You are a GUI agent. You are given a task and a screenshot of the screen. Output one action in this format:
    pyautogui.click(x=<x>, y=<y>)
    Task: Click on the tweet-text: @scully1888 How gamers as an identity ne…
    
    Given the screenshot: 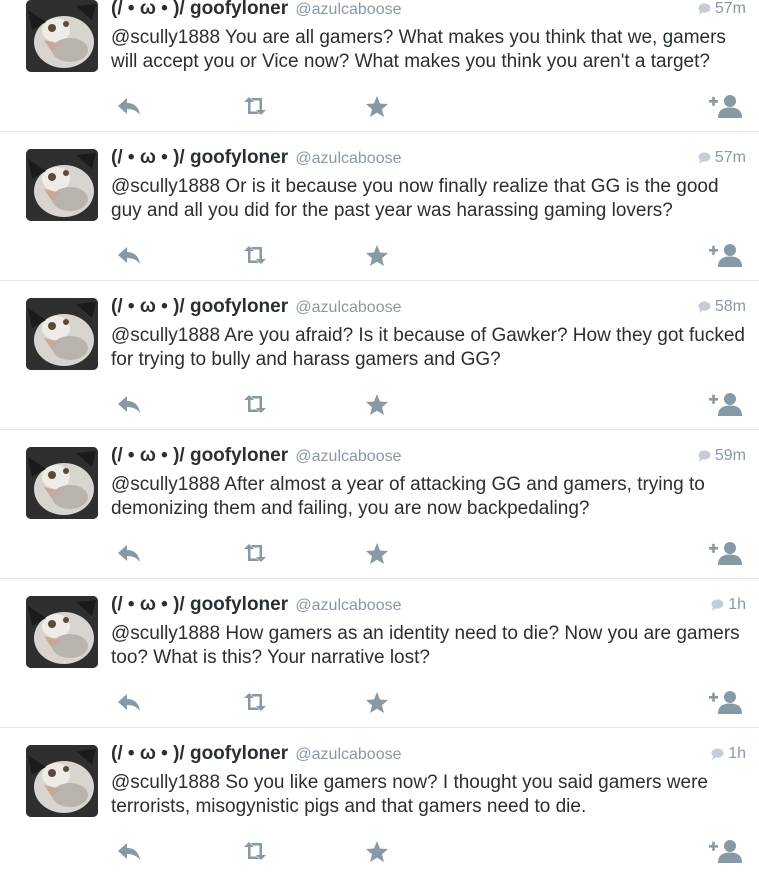 What is the action you would take?
    pyautogui.click(x=425, y=645)
    